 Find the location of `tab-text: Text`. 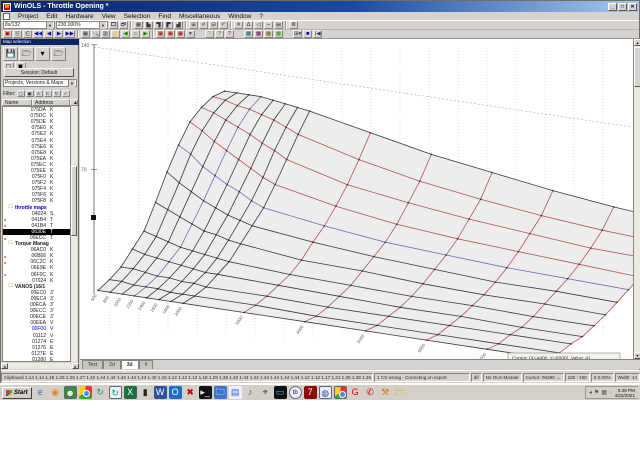

tab-text: Text is located at coordinates (93, 364).